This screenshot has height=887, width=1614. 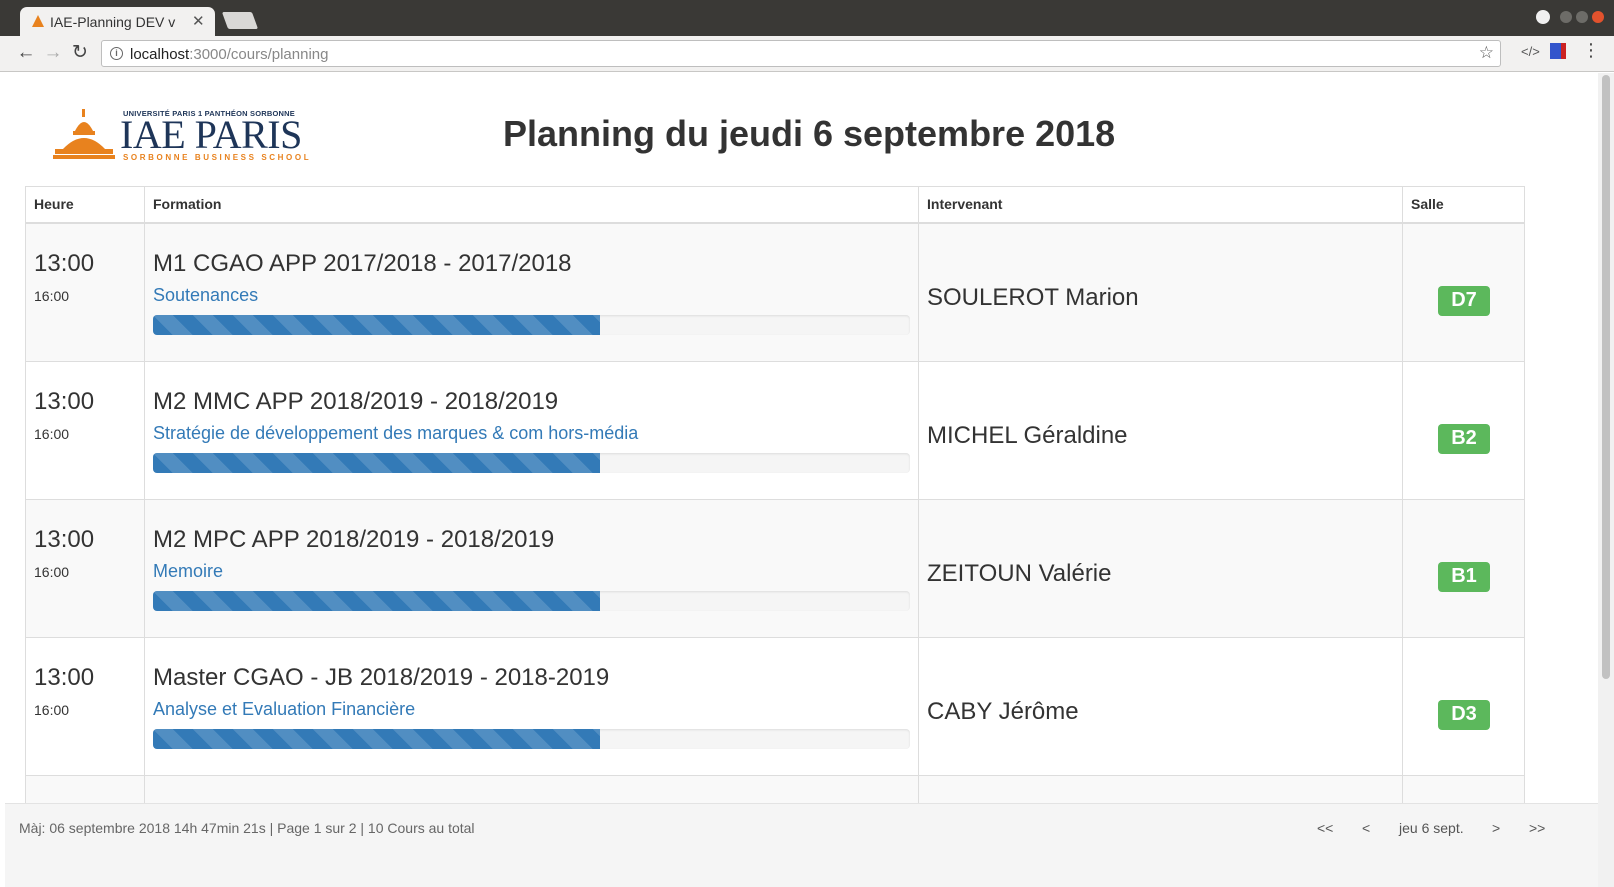 What do you see at coordinates (809, 133) in the screenshot?
I see `page-title: Planning du jeudi 6 septembre 2018` at bounding box center [809, 133].